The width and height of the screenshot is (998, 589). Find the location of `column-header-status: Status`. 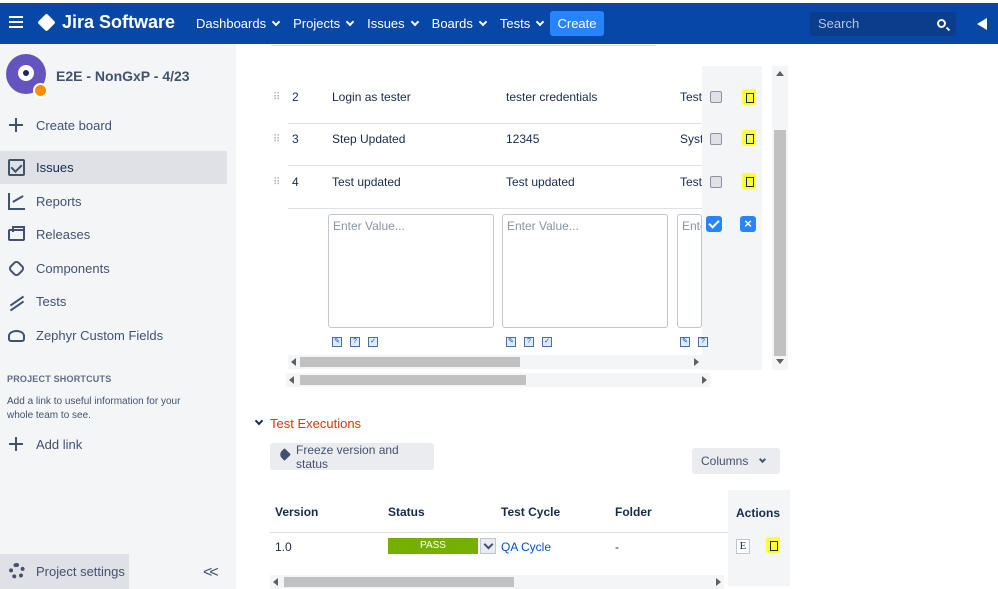

column-header-status: Status is located at coordinates (406, 512).